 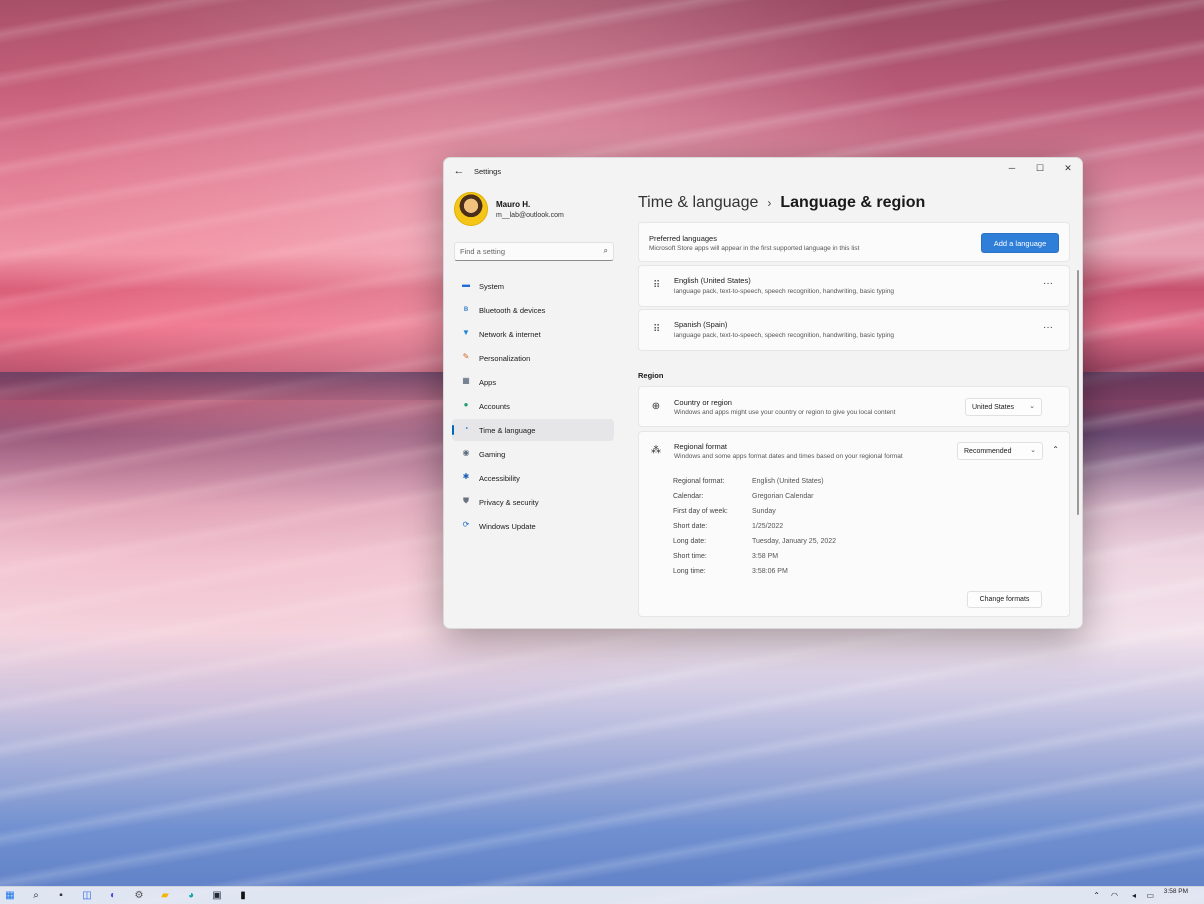 What do you see at coordinates (217, 896) in the screenshot?
I see `store-icon: ▣` at bounding box center [217, 896].